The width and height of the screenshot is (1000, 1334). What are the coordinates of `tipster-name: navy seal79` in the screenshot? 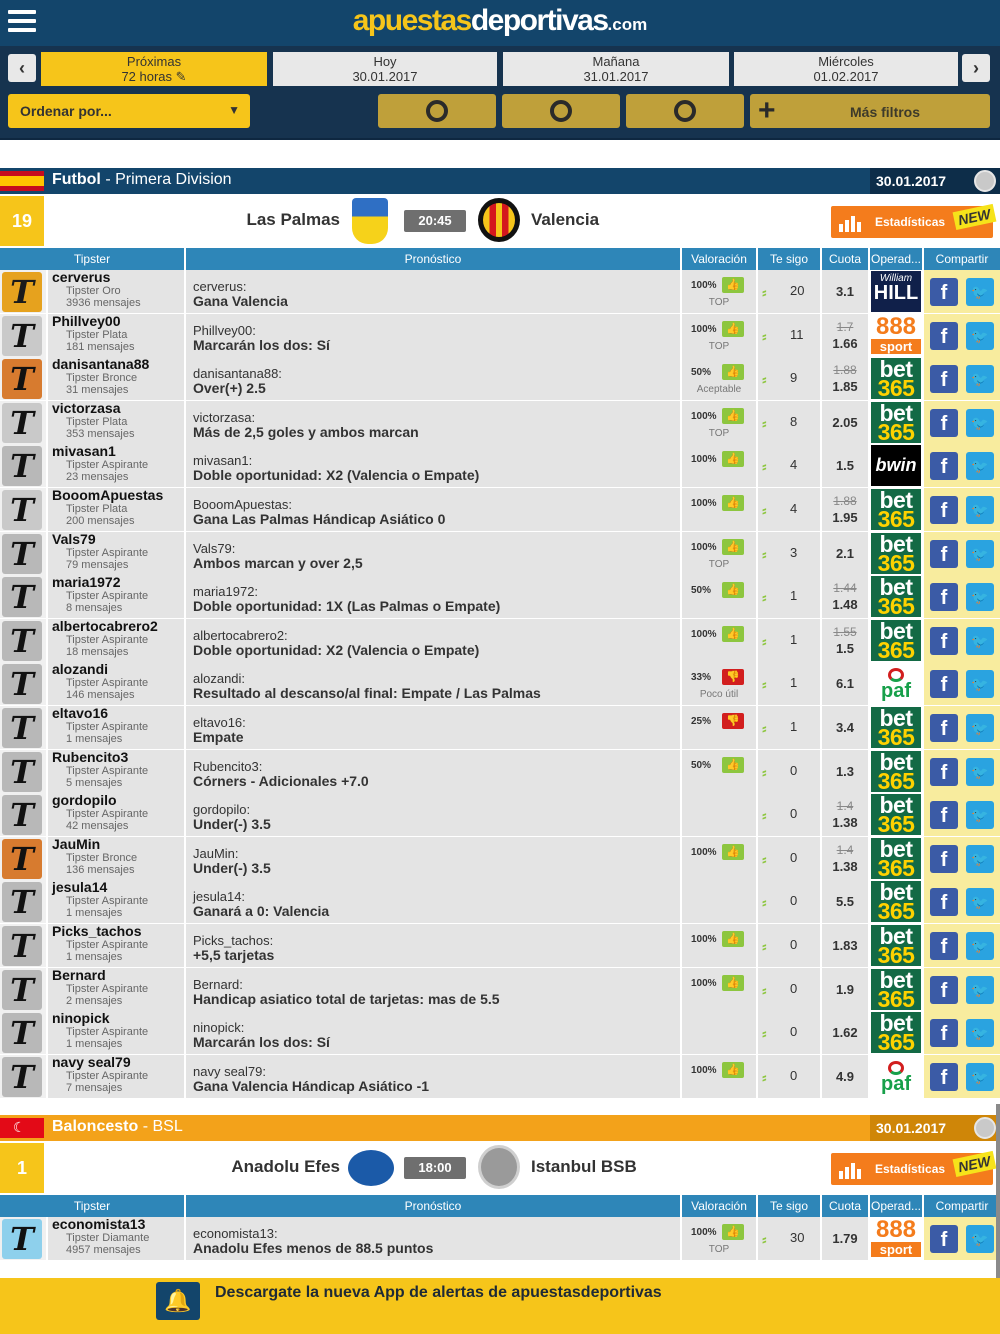 It's located at (118, 1062).